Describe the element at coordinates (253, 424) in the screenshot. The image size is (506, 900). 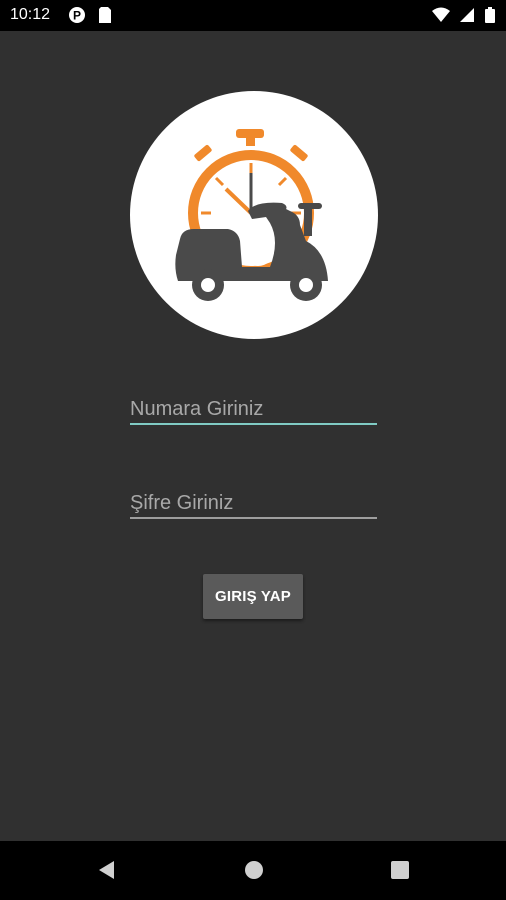
I see `phone-underline` at that location.